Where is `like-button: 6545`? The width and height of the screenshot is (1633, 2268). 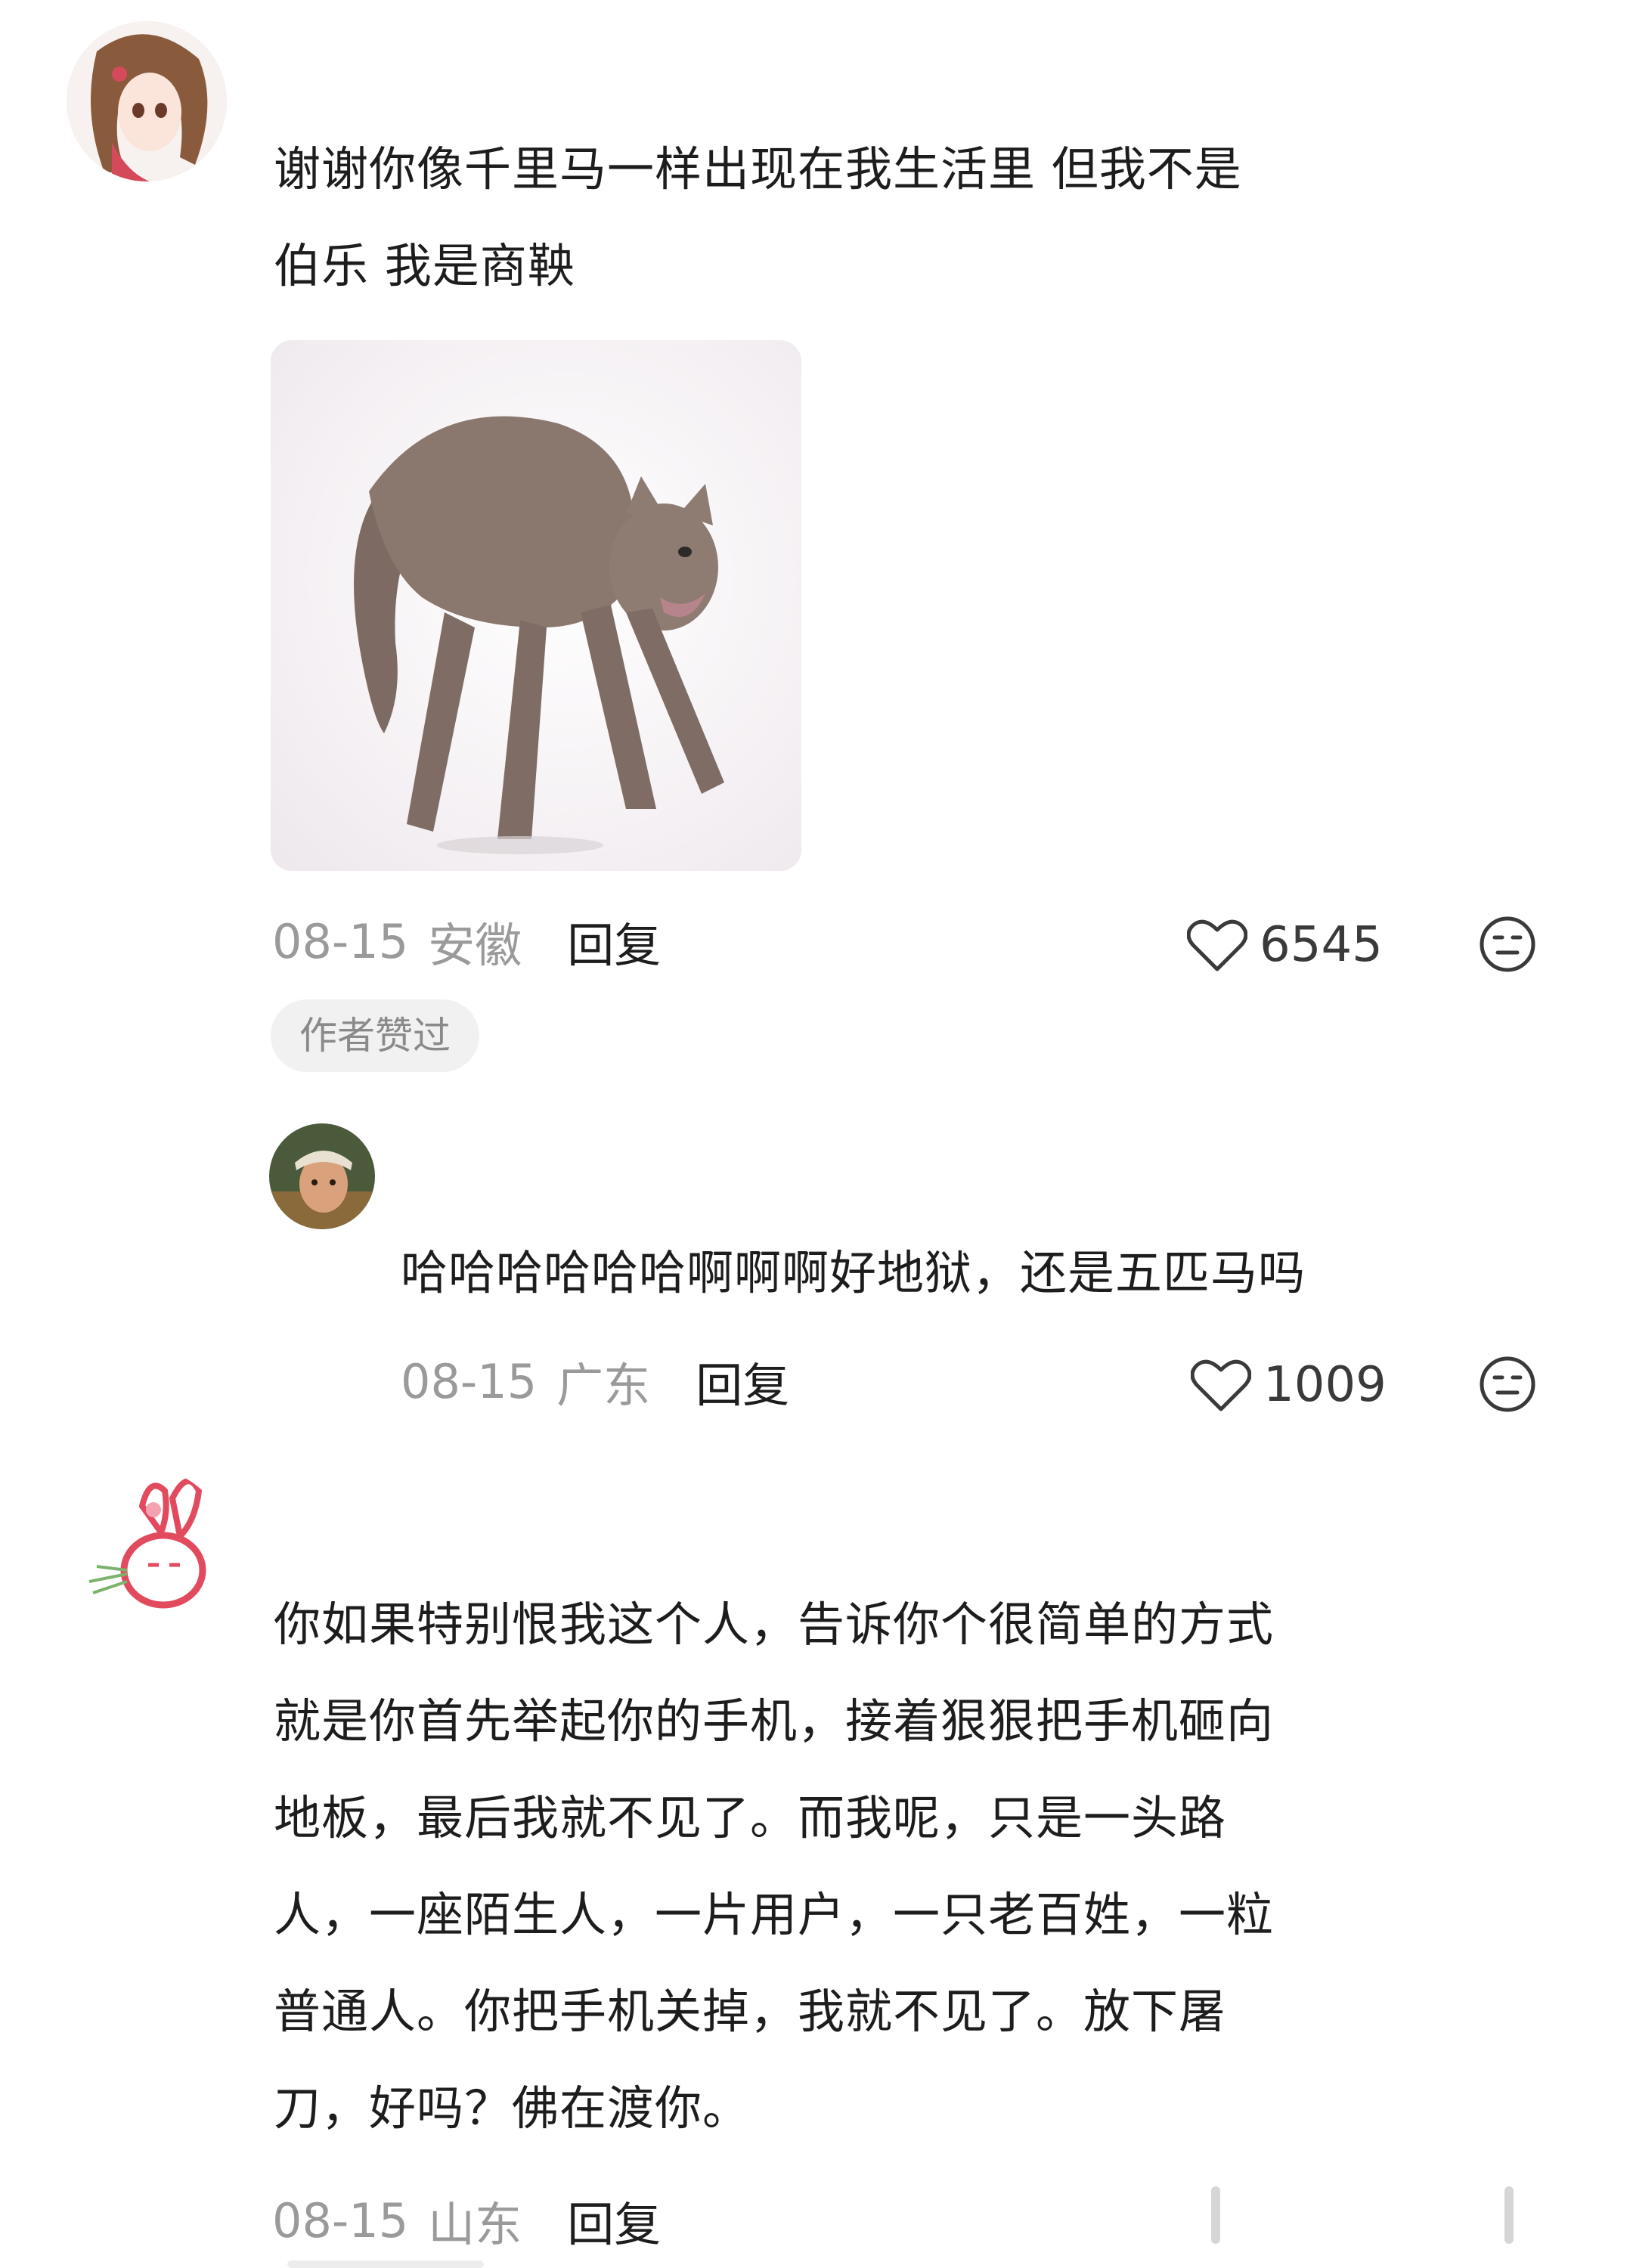
like-button: 6545 is located at coordinates (1285, 945).